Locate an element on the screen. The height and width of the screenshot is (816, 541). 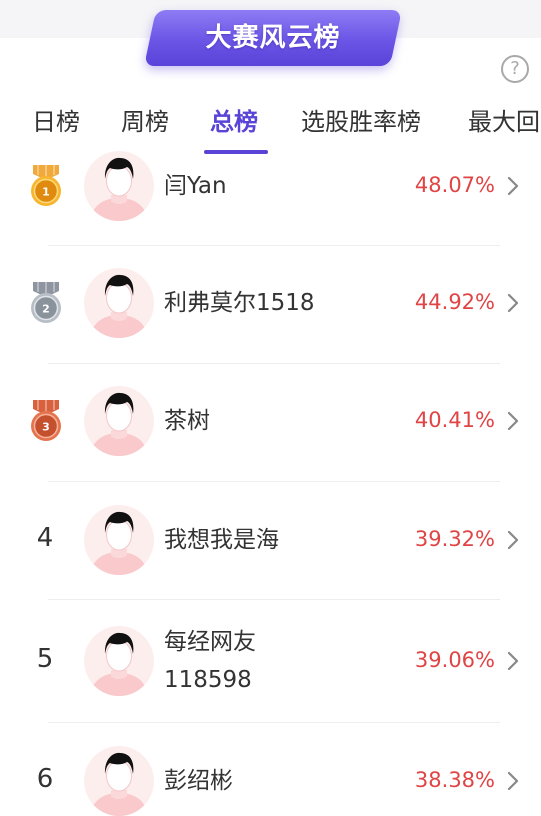
return-percent: 39.32% is located at coordinates (454, 539).